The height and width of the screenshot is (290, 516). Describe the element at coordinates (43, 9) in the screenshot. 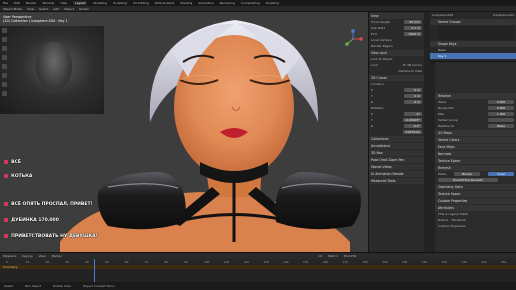

I see `header-menu-select: Select` at that location.